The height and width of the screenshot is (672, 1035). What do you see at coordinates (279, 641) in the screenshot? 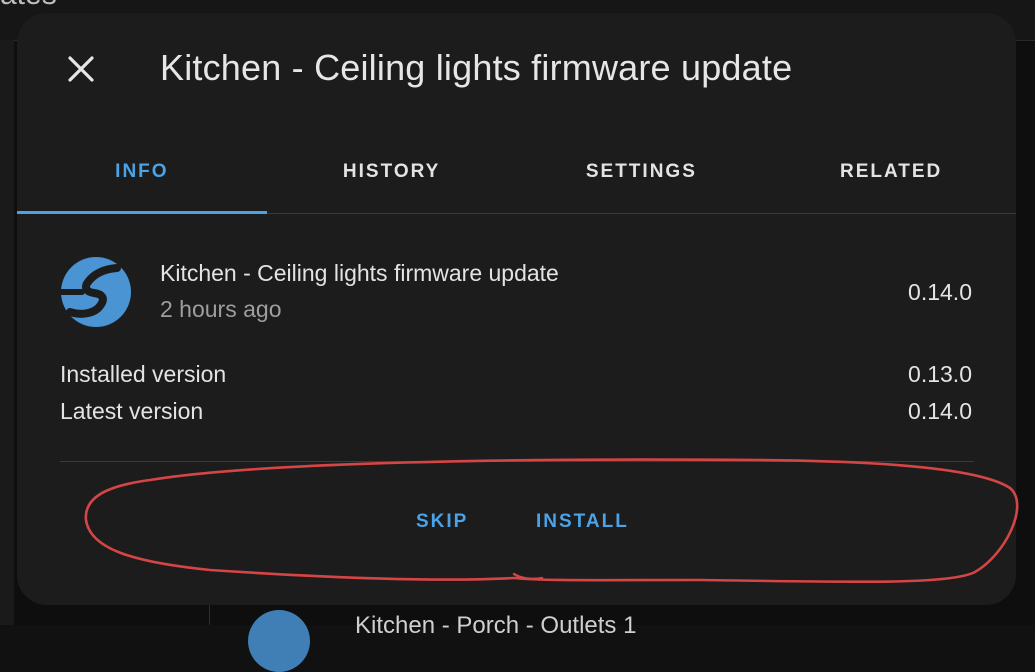
I see `background-list-avatar` at bounding box center [279, 641].